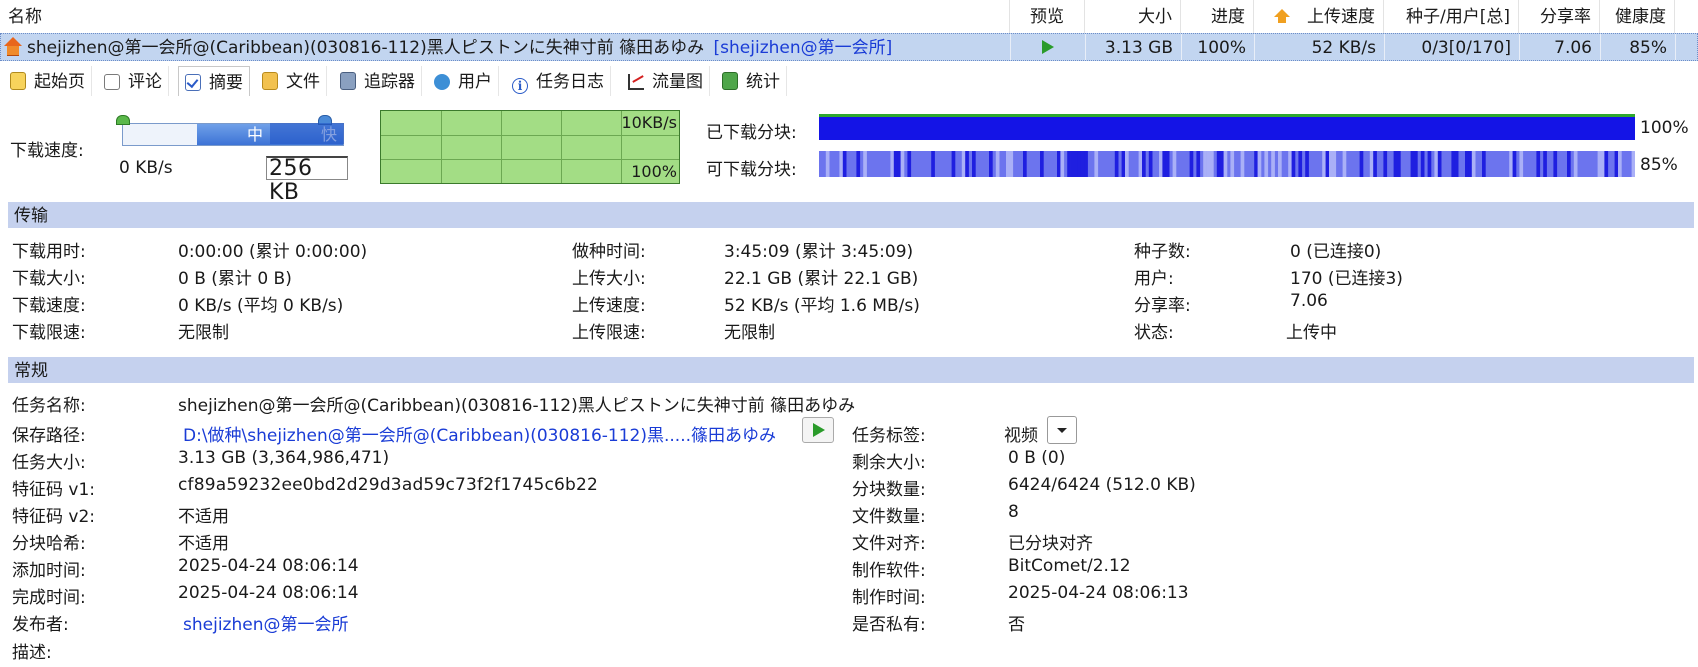 The image size is (1698, 667). I want to click on tab-task-log: i 任务日志, so click(558, 81).